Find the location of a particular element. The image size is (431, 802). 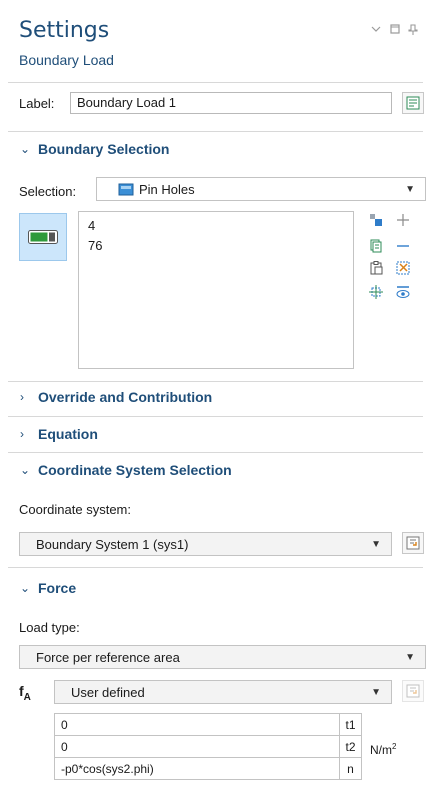

clear-selection-icon is located at coordinates (403, 268).